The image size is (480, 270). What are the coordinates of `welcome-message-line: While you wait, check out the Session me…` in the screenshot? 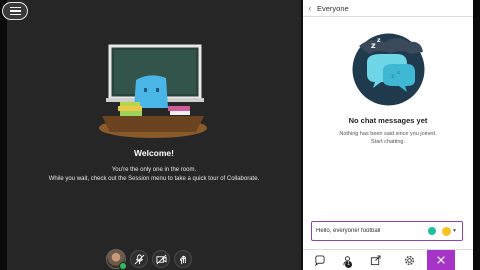 It's located at (154, 179).